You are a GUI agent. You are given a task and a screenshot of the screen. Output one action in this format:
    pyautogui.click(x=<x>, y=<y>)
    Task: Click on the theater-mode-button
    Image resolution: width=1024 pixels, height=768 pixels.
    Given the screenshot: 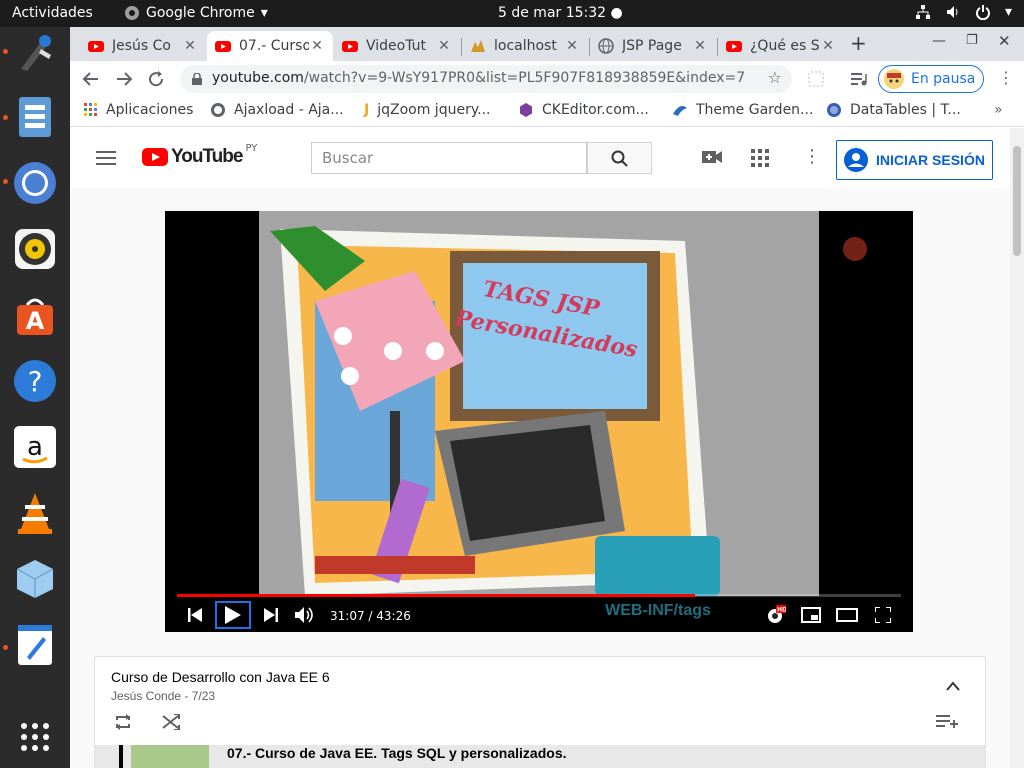 What is the action you would take?
    pyautogui.click(x=847, y=615)
    